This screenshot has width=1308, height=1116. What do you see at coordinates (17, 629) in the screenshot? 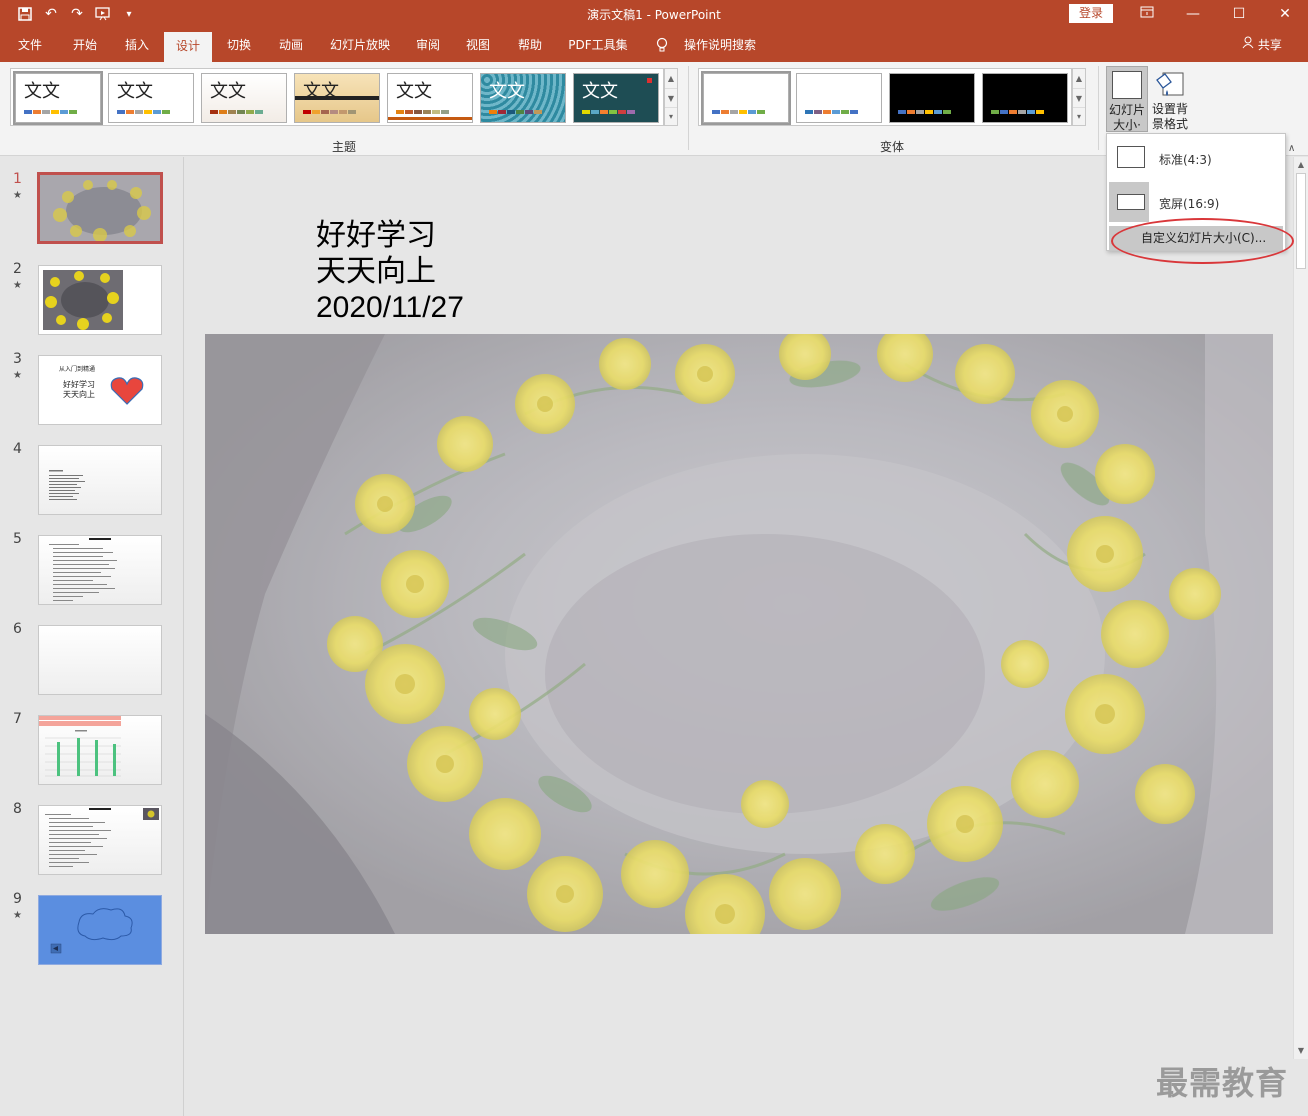
I see `slide-number: 6` at bounding box center [17, 629].